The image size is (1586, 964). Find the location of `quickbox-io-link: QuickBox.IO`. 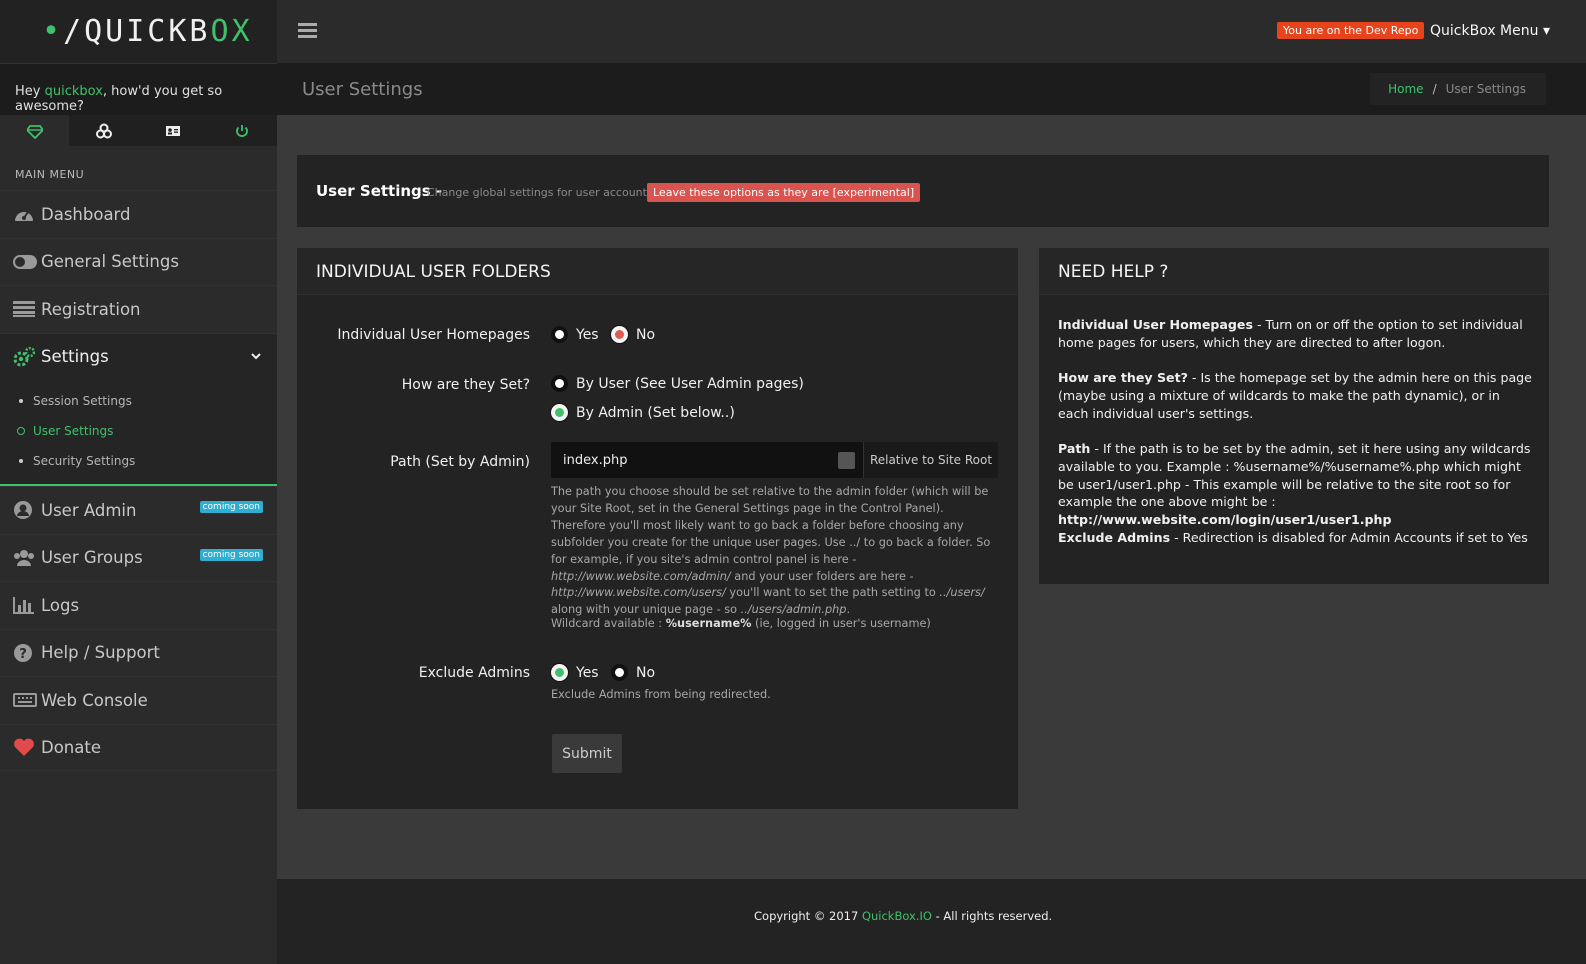

quickbox-io-link: QuickBox.IO is located at coordinates (897, 916).